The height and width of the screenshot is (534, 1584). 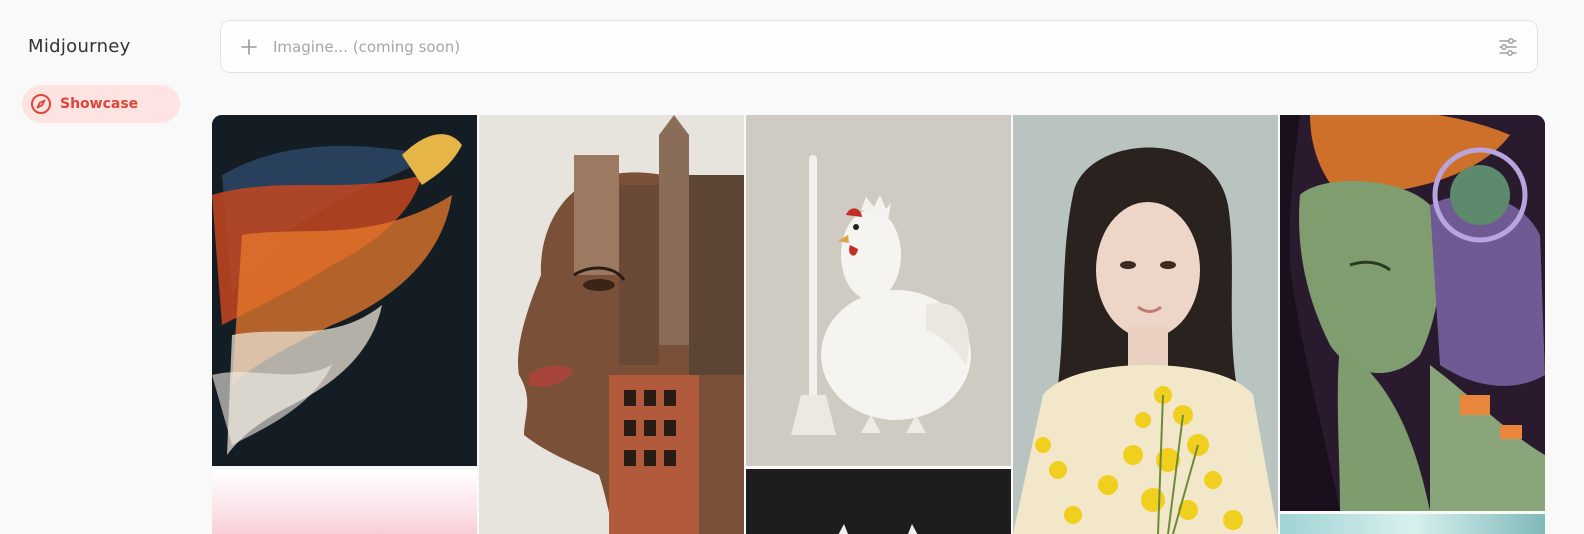 I want to click on gallery-image-city-face, so click(x=611, y=324).